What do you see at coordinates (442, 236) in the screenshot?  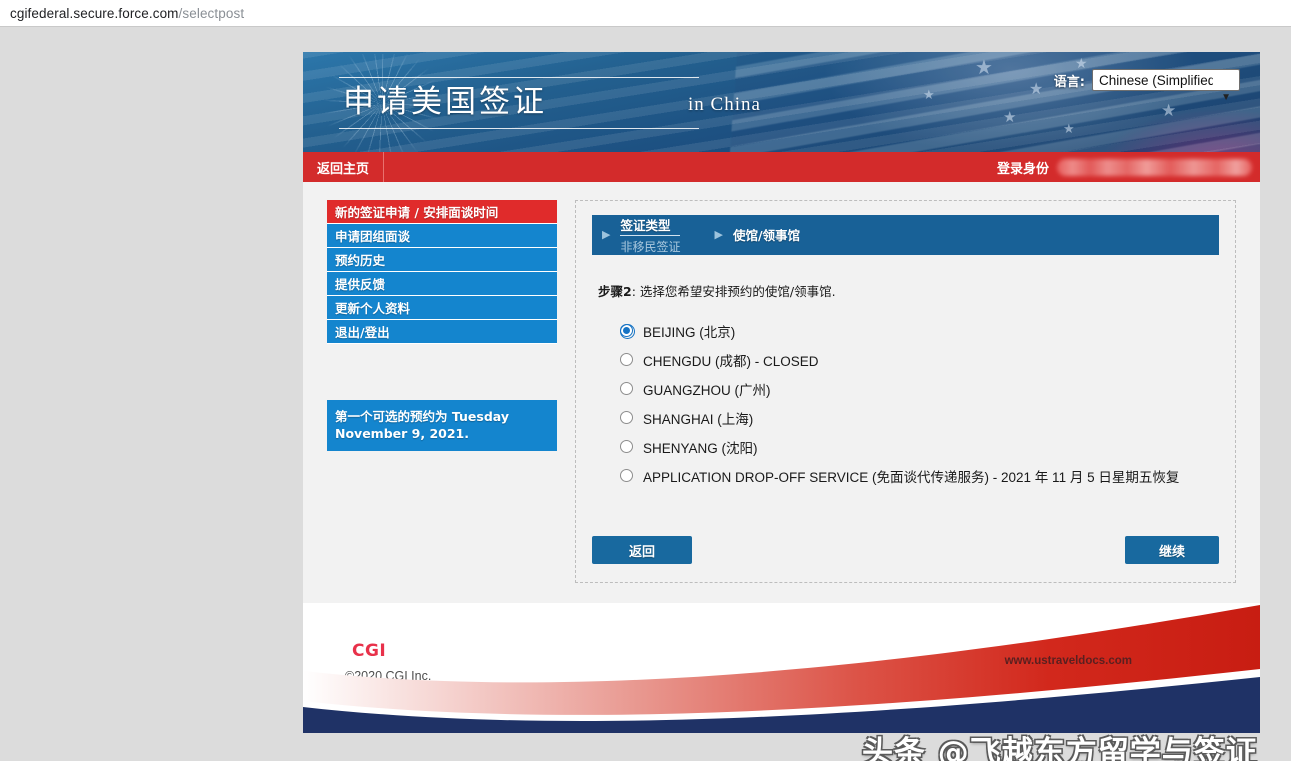 I see `sidebar-item-group-appointment: 申请团组面谈` at bounding box center [442, 236].